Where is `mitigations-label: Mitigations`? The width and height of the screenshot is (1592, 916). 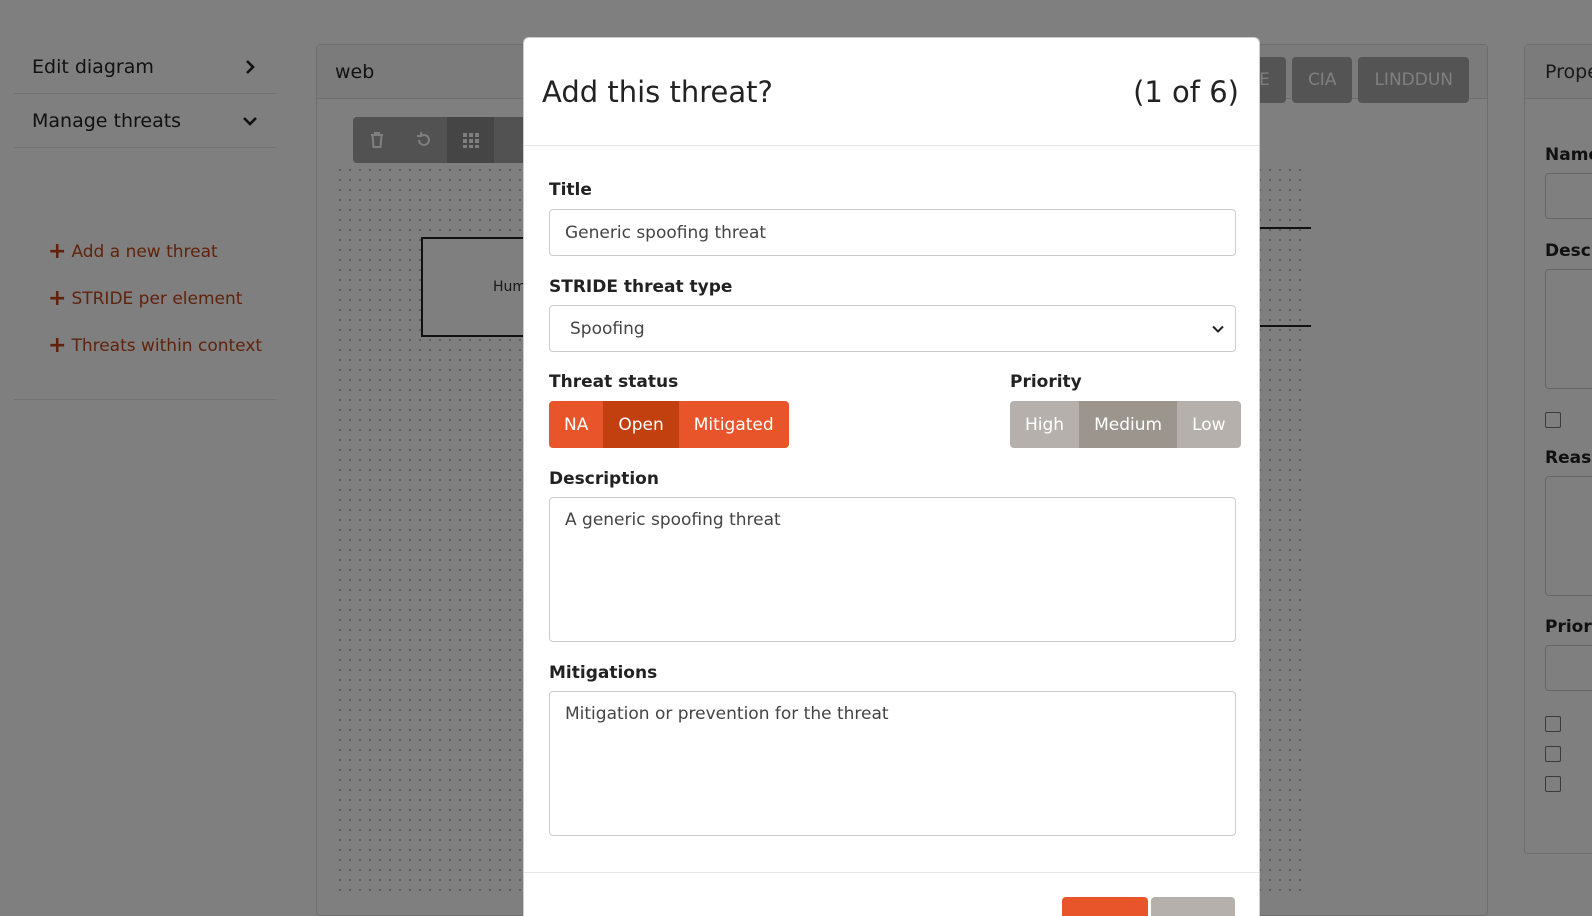 mitigations-label: Mitigations is located at coordinates (603, 673).